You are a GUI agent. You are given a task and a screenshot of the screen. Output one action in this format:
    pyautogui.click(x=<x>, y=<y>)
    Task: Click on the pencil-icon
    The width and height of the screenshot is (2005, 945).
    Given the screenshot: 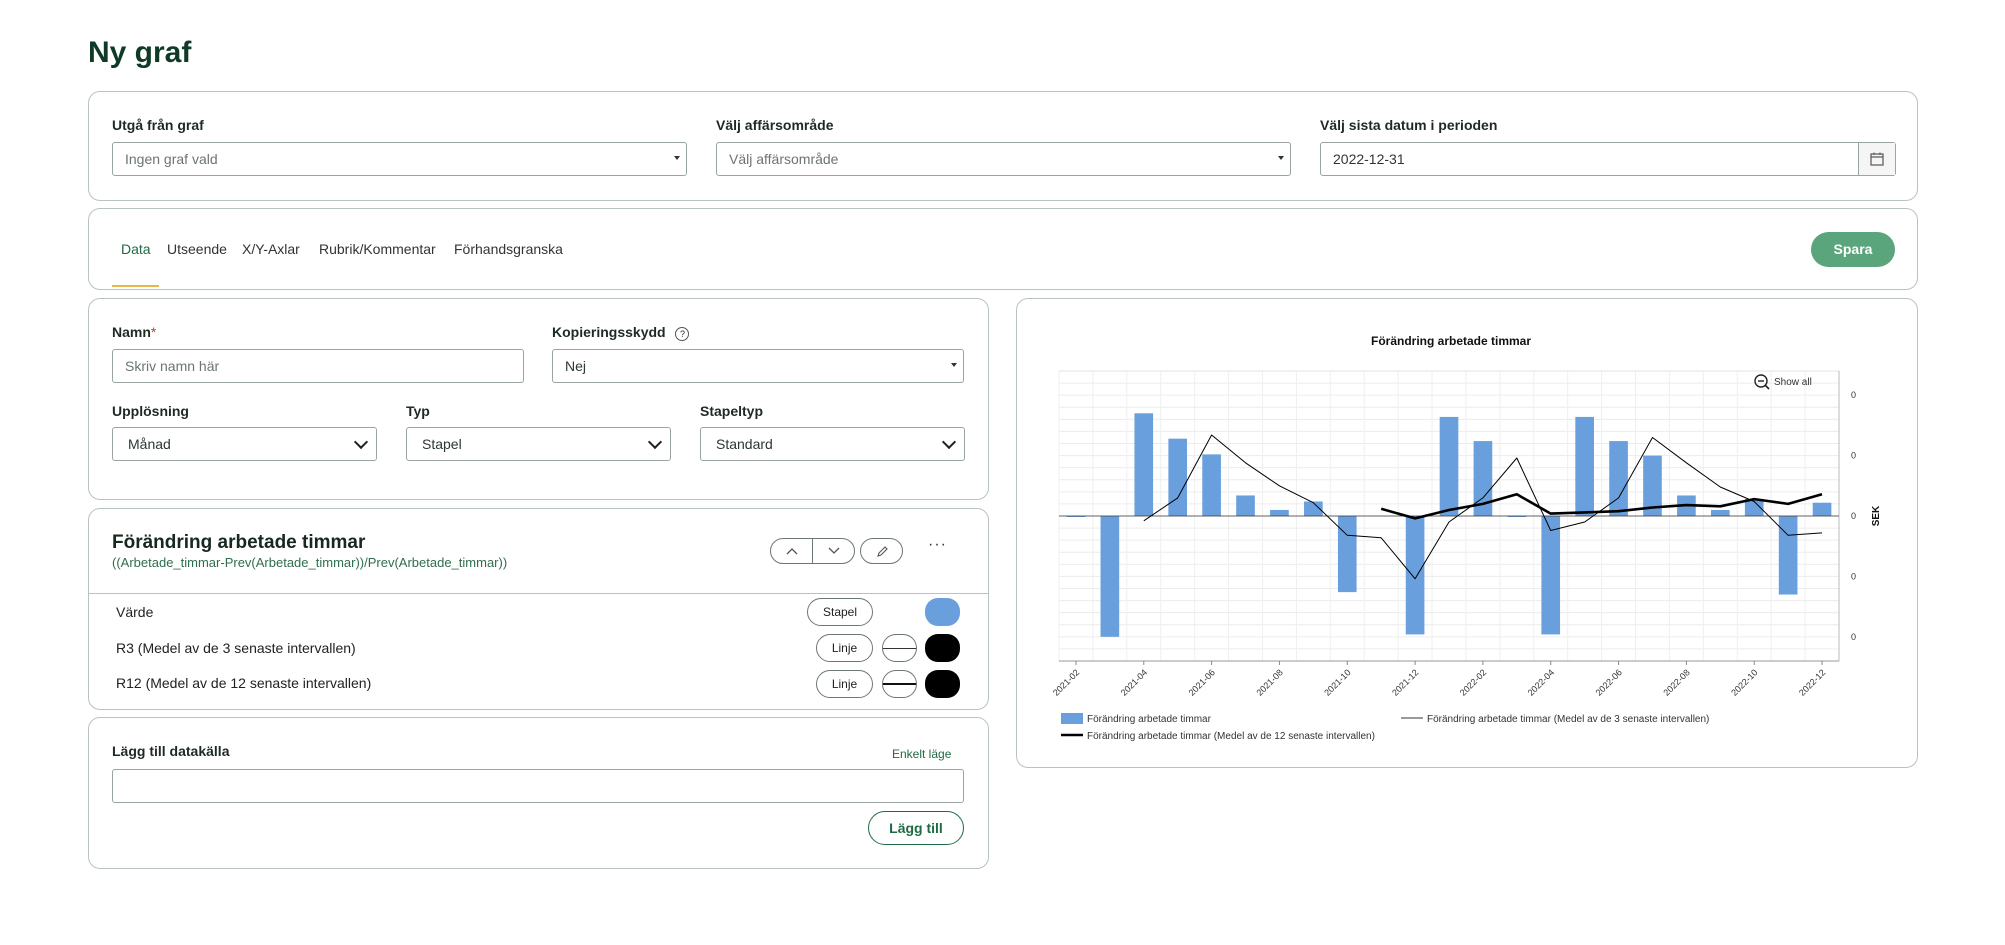 What is the action you would take?
    pyautogui.click(x=882, y=551)
    